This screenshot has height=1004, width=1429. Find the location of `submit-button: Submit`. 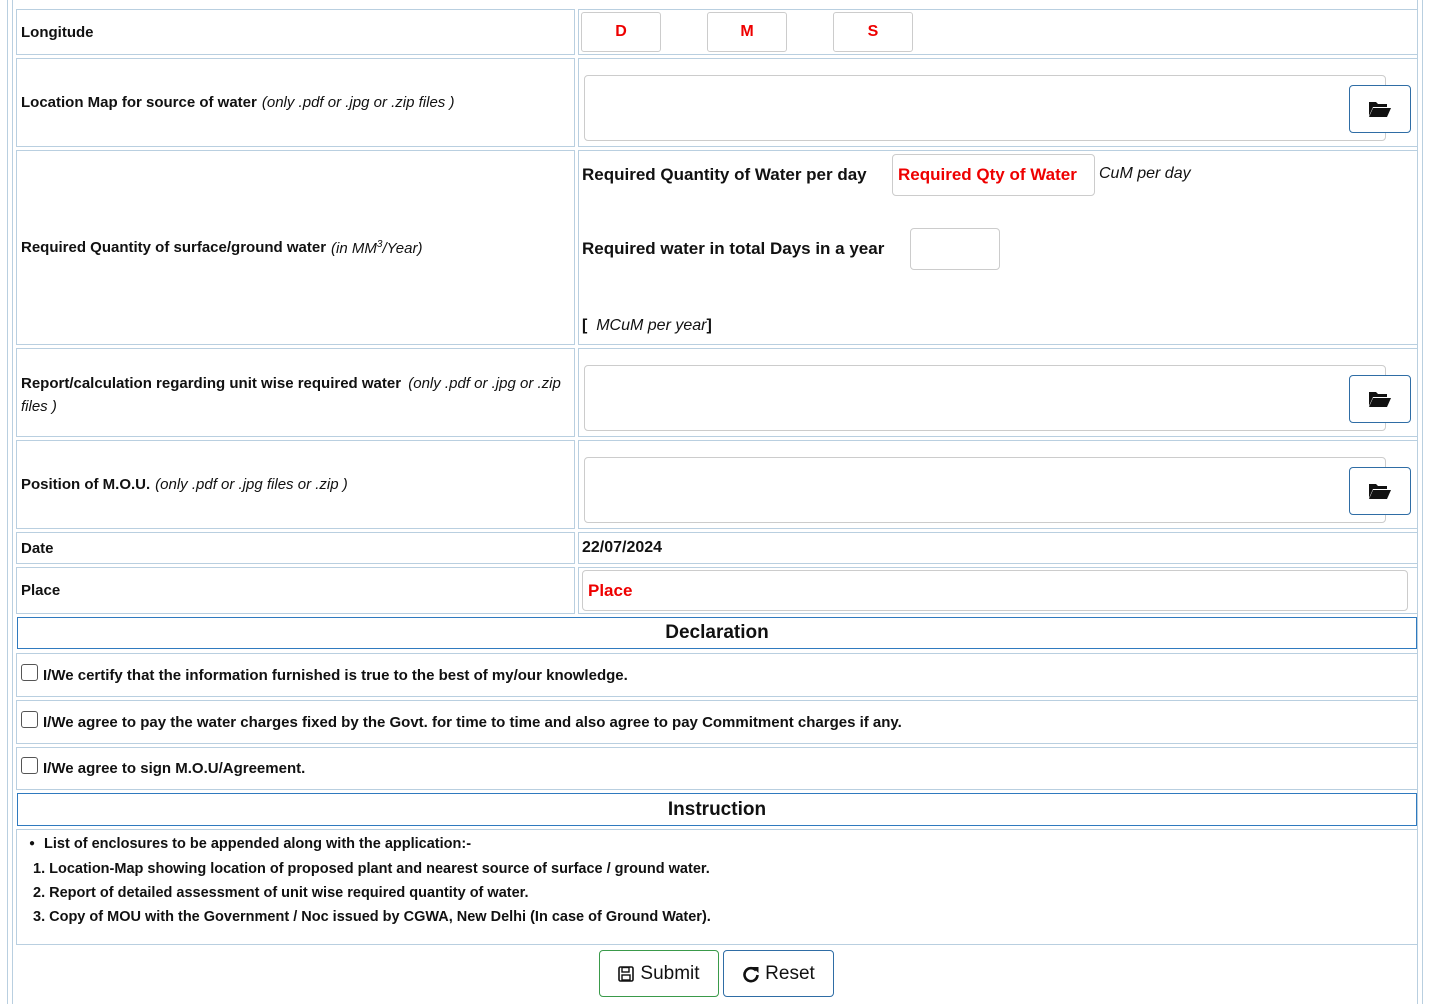

submit-button: Submit is located at coordinates (659, 973).